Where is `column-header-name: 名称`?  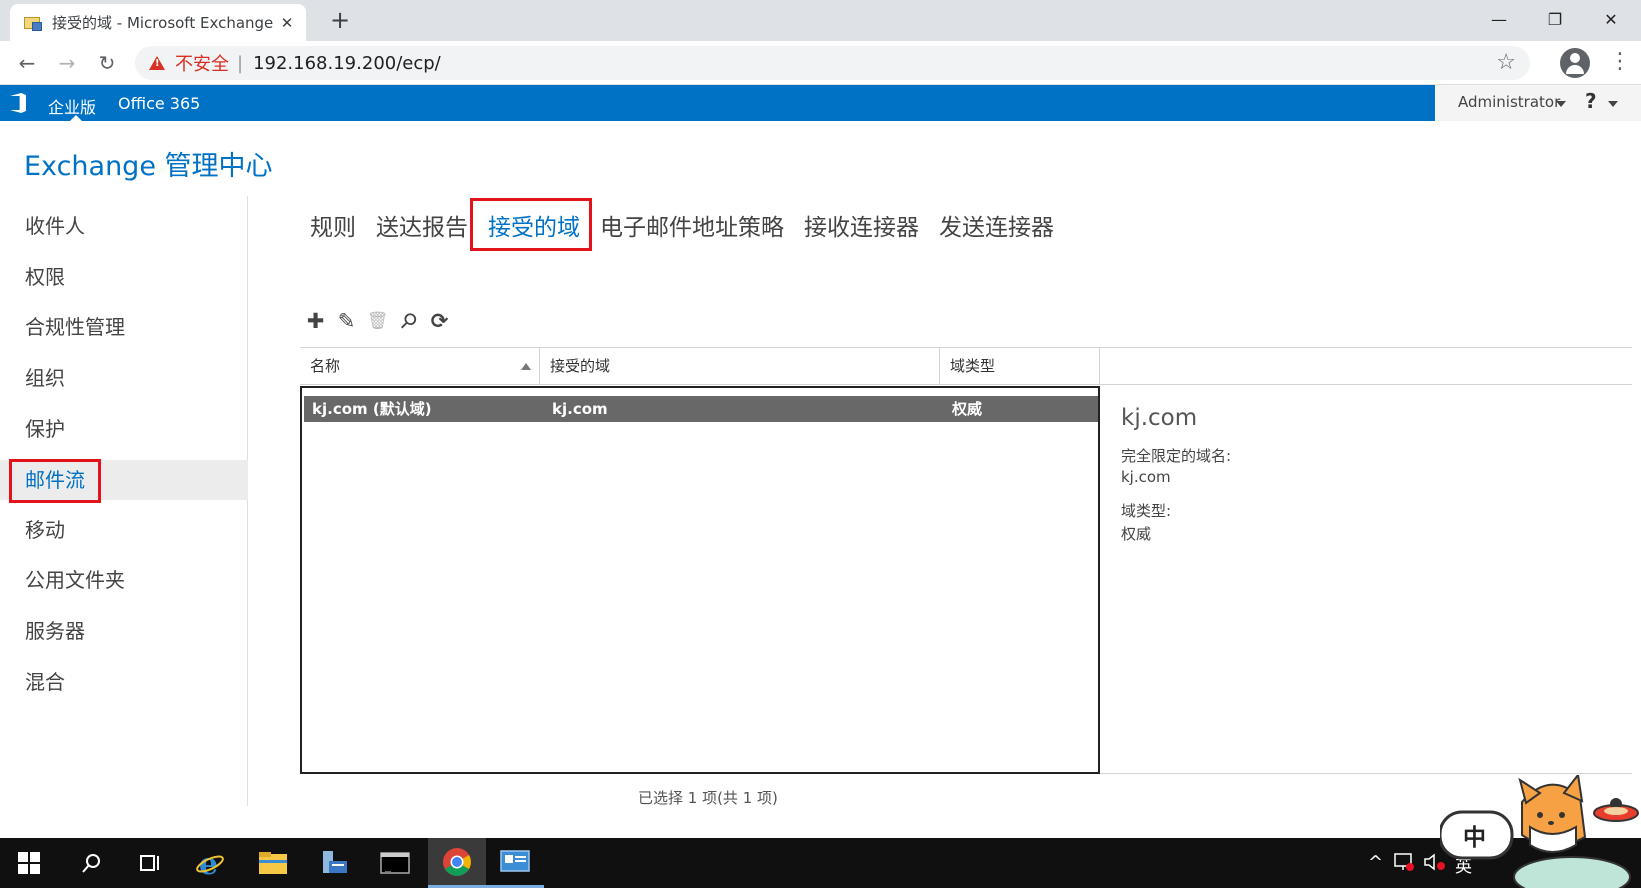
column-header-name: 名称 is located at coordinates (420, 366).